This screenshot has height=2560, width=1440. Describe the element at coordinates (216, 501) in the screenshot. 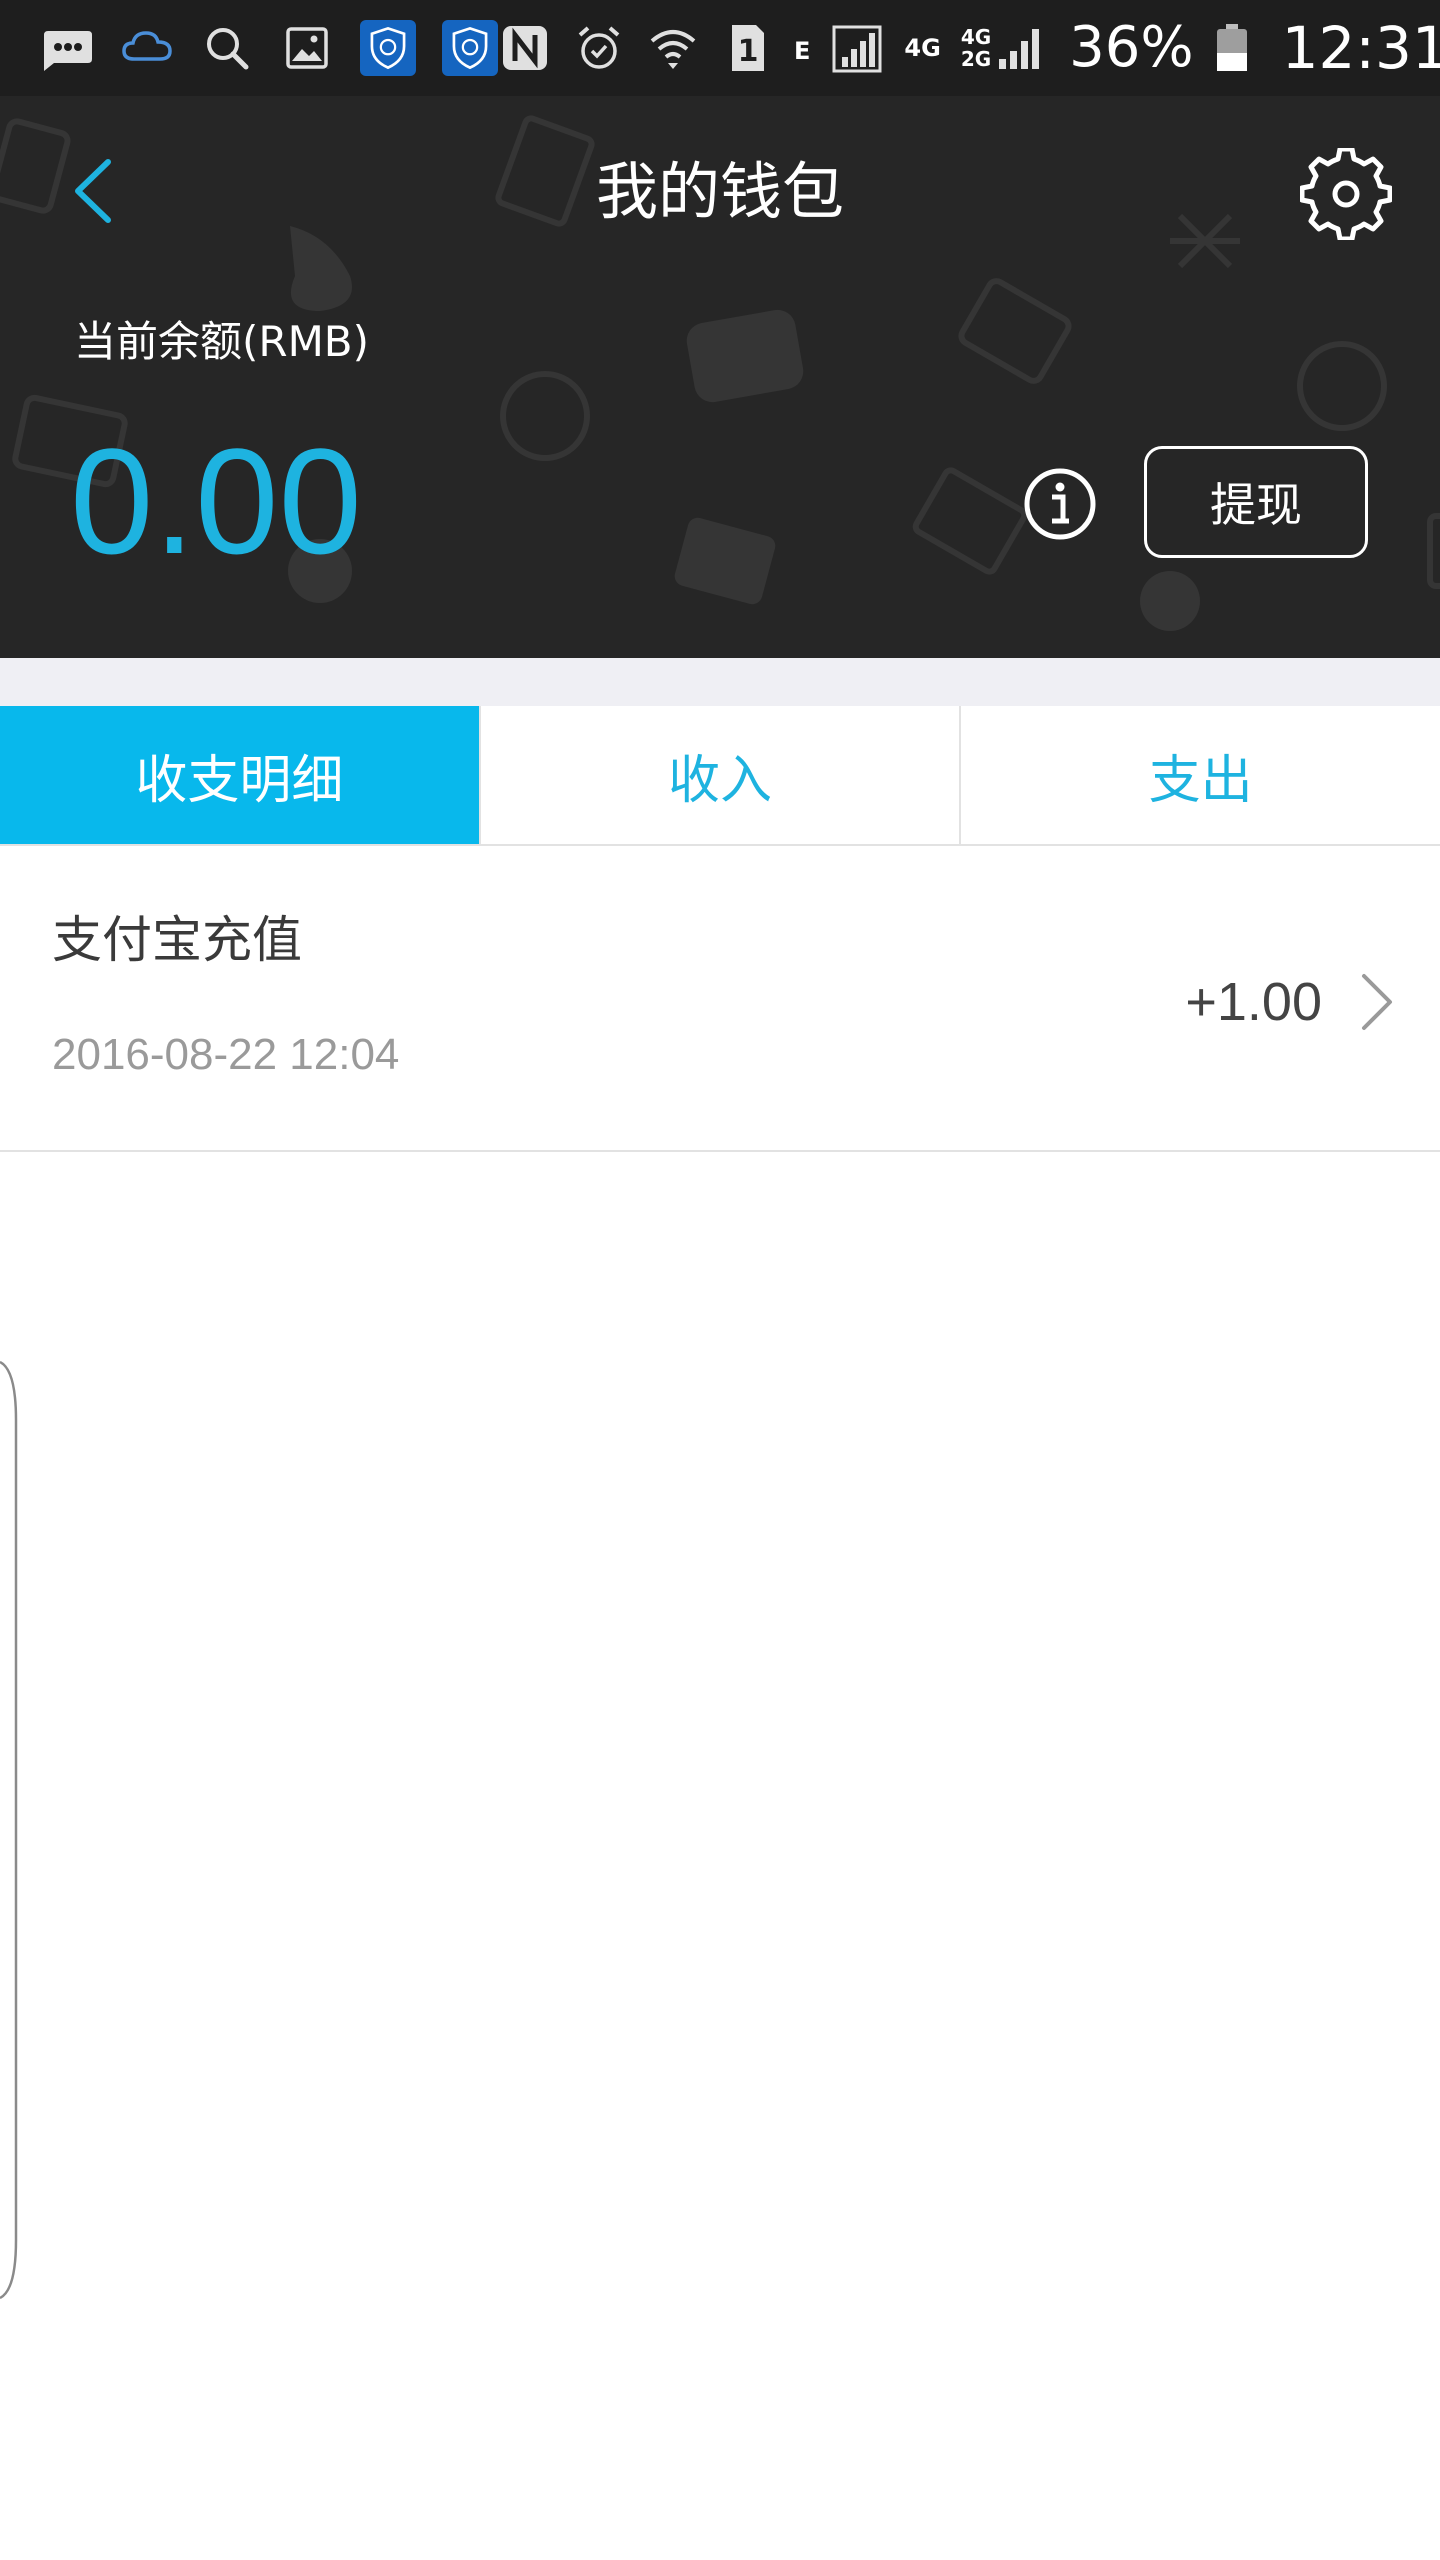

I see `balance-value: 0.00` at that location.